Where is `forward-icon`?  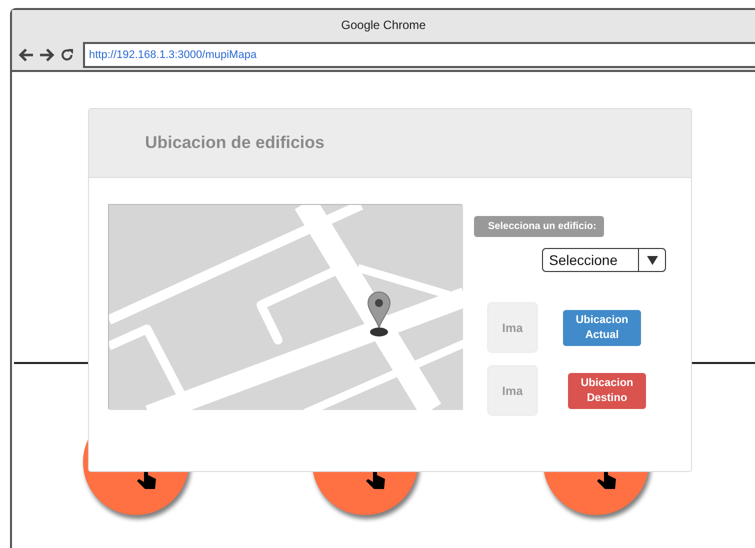
forward-icon is located at coordinates (47, 55).